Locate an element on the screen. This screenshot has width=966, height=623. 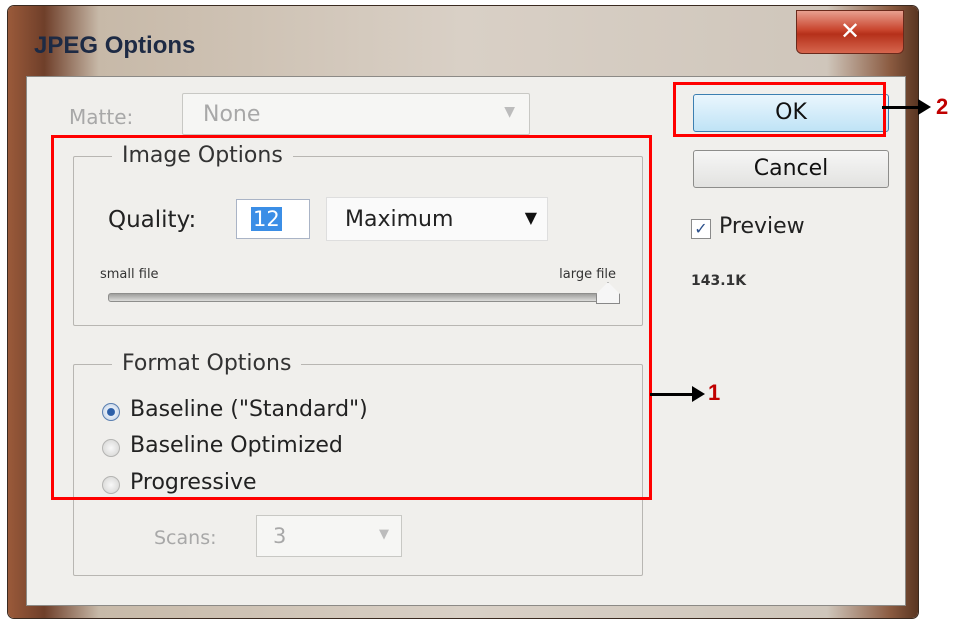
close-button: ✕ is located at coordinates (850, 32).